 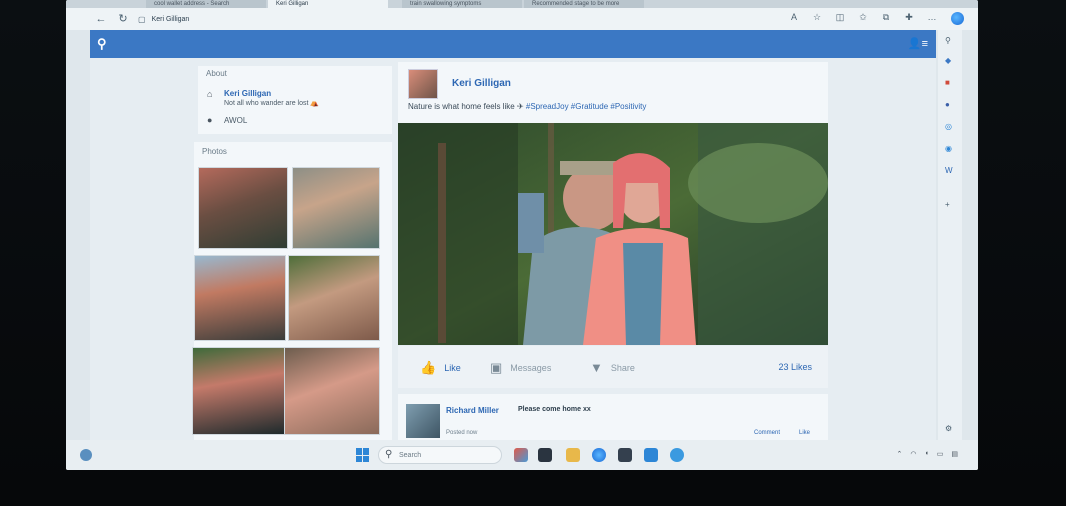 What do you see at coordinates (462, 433) in the screenshot?
I see `comment-timestamp: Posted now` at bounding box center [462, 433].